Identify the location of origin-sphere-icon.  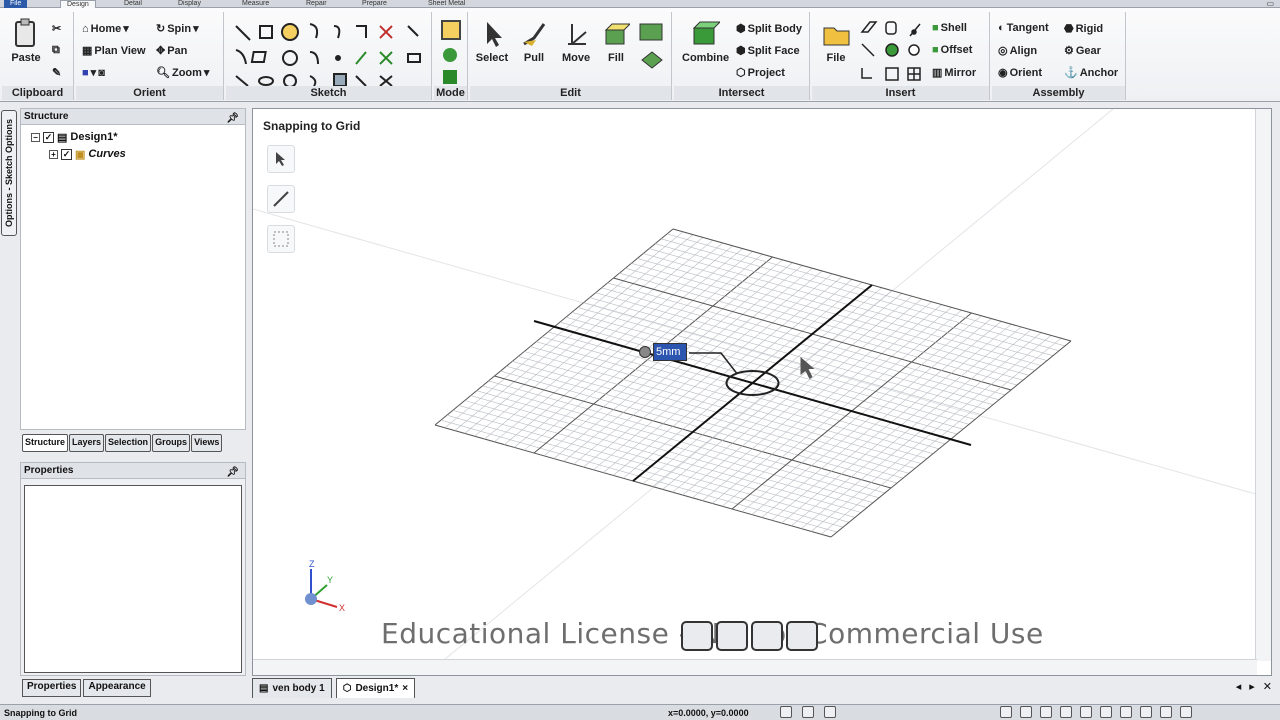
(311, 599).